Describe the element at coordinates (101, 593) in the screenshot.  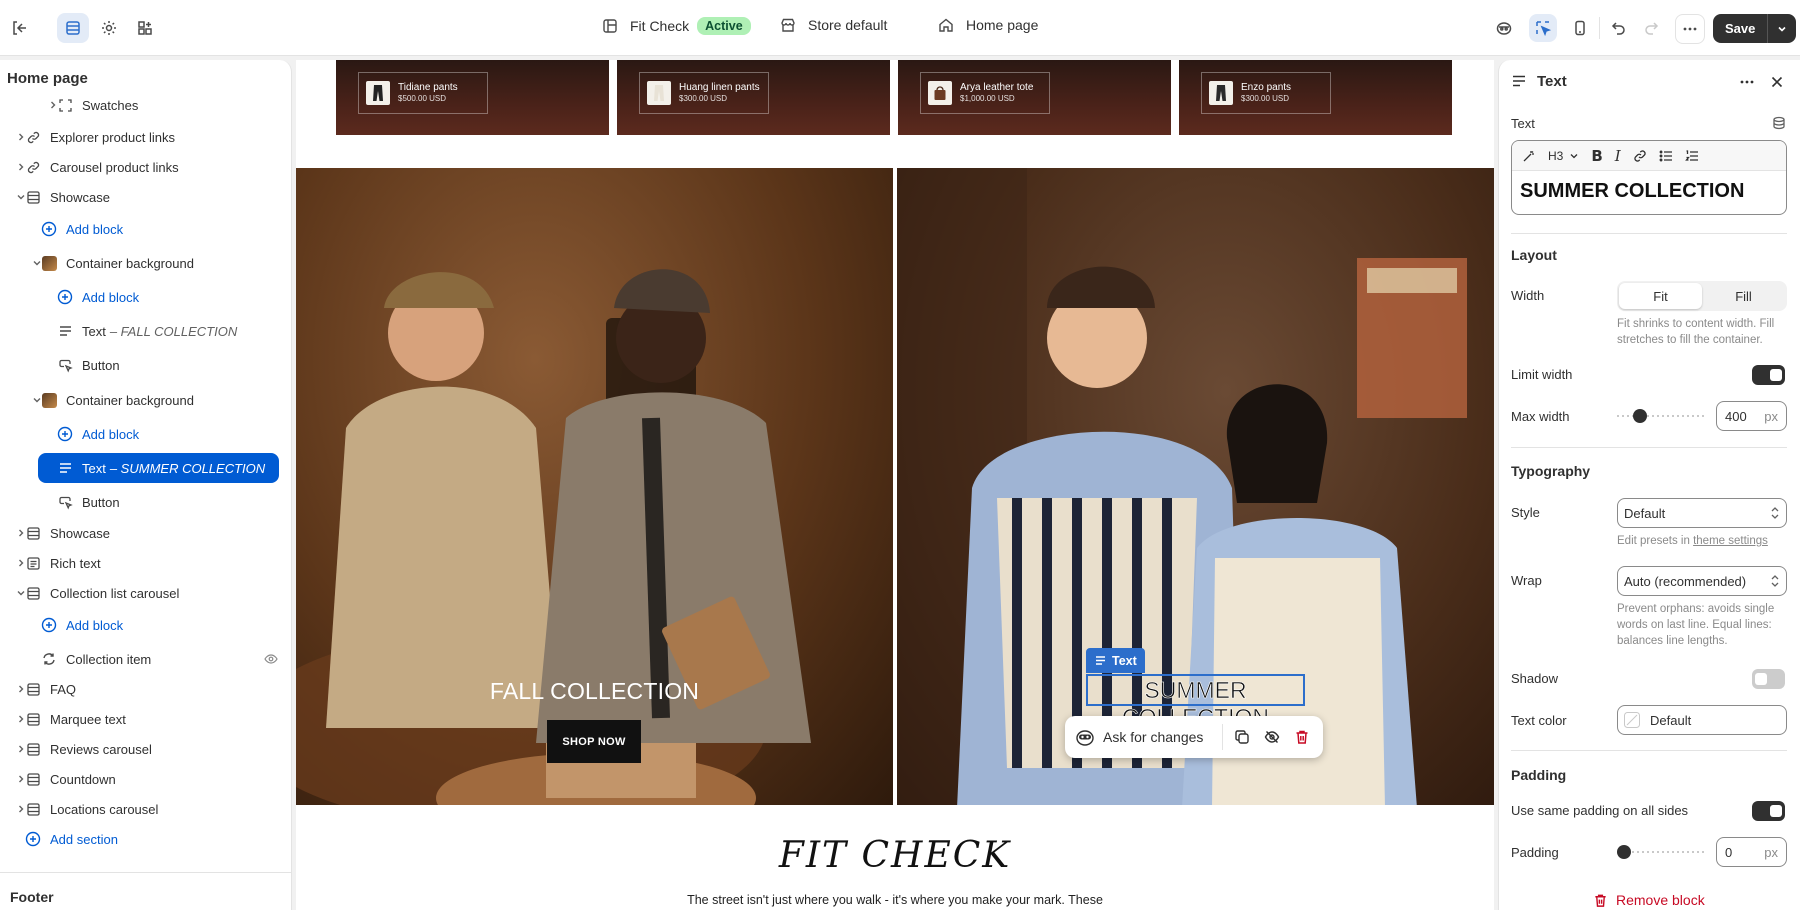
I see `sidebar-tree-item: Collection list carousel` at that location.